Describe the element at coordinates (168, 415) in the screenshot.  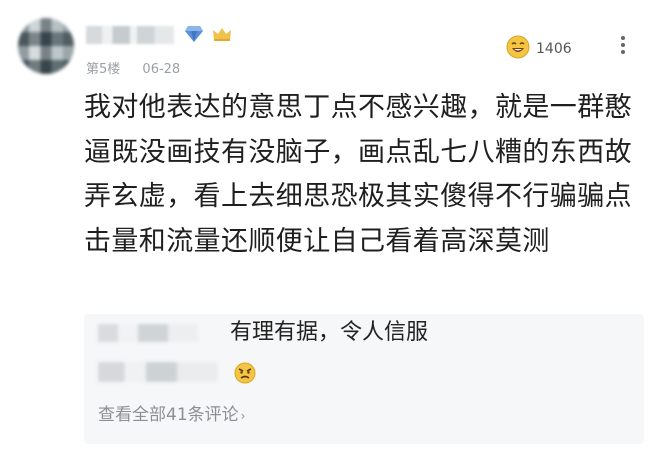
I see `view-all-label: 查看全部41条评论` at that location.